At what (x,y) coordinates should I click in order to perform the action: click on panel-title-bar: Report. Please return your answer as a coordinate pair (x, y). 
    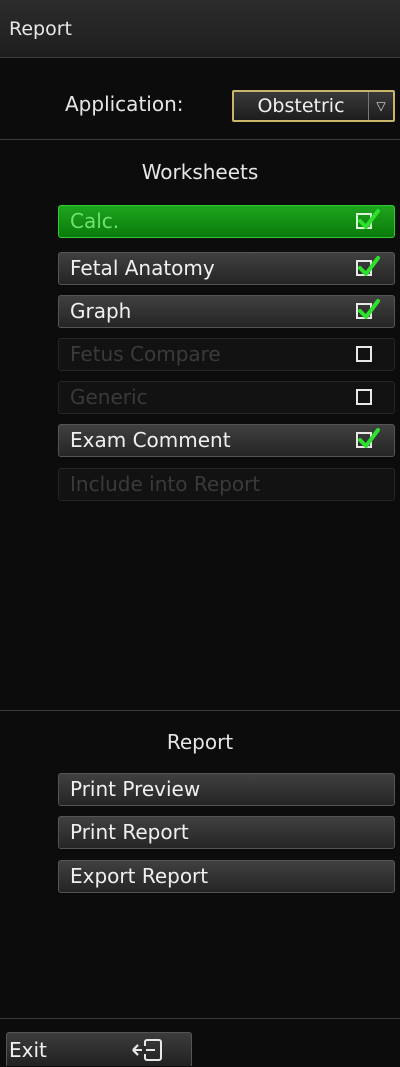
    Looking at the image, I should click on (200, 29).